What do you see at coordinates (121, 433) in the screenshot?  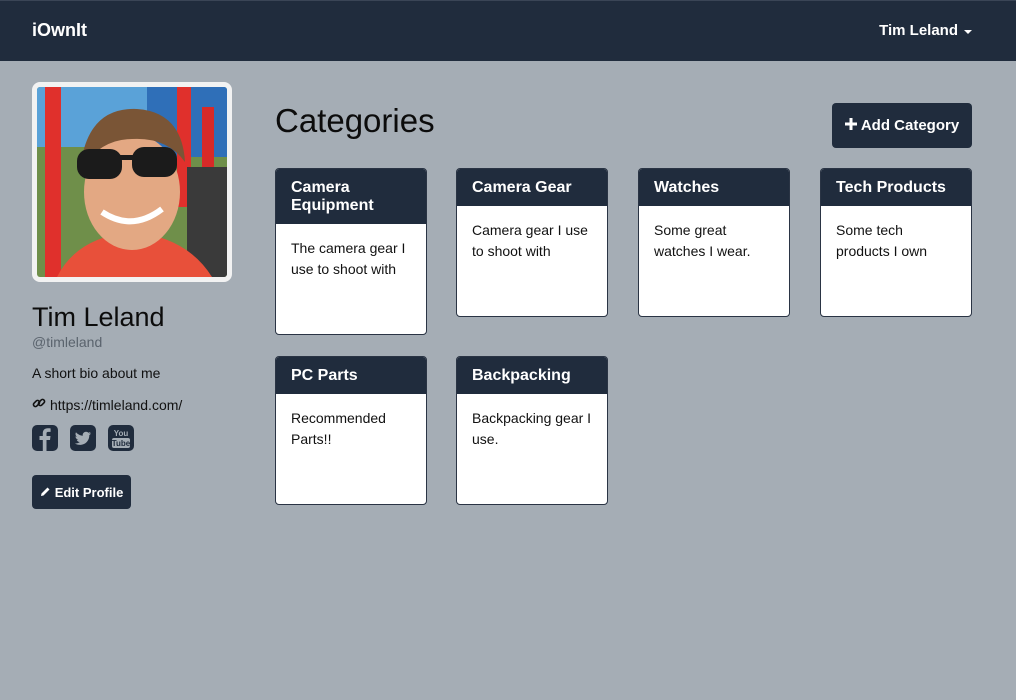 I see `svg-text: You` at bounding box center [121, 433].